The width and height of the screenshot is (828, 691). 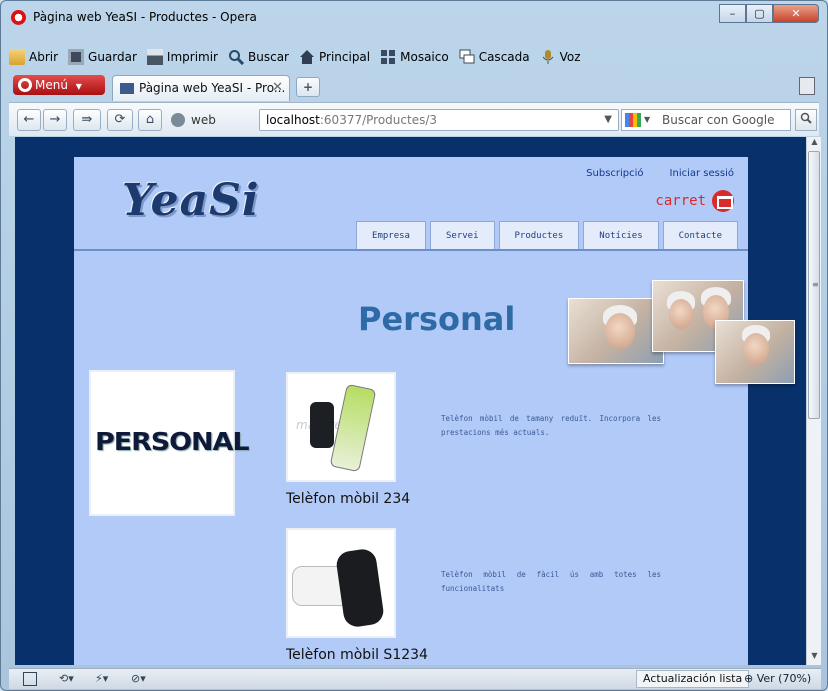 I want to click on menu-item-label: Cascada, so click(x=504, y=57).